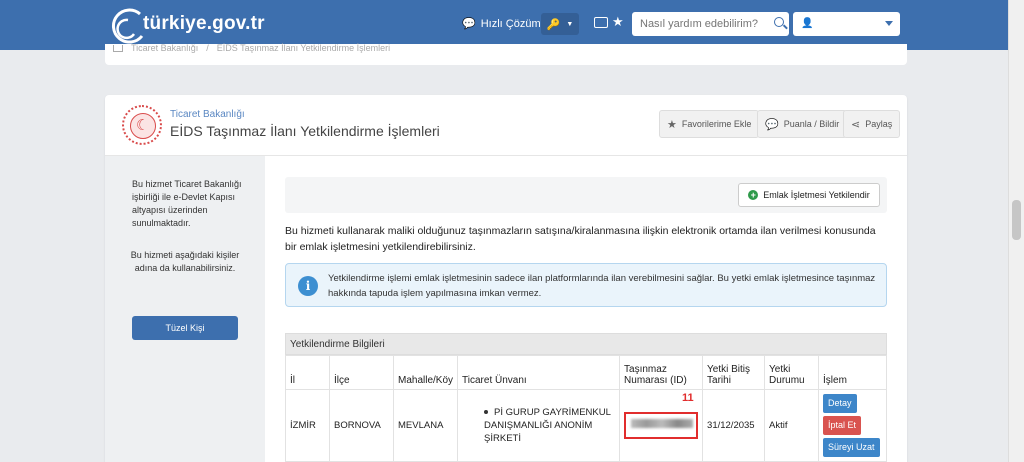  Describe the element at coordinates (185, 328) in the screenshot. I see `legal-entity-button: Tüzel Kişi` at that location.